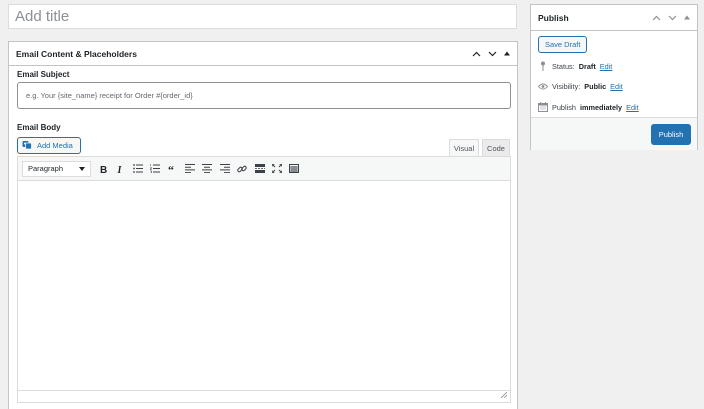  I want to click on italic-icon: I, so click(120, 169).